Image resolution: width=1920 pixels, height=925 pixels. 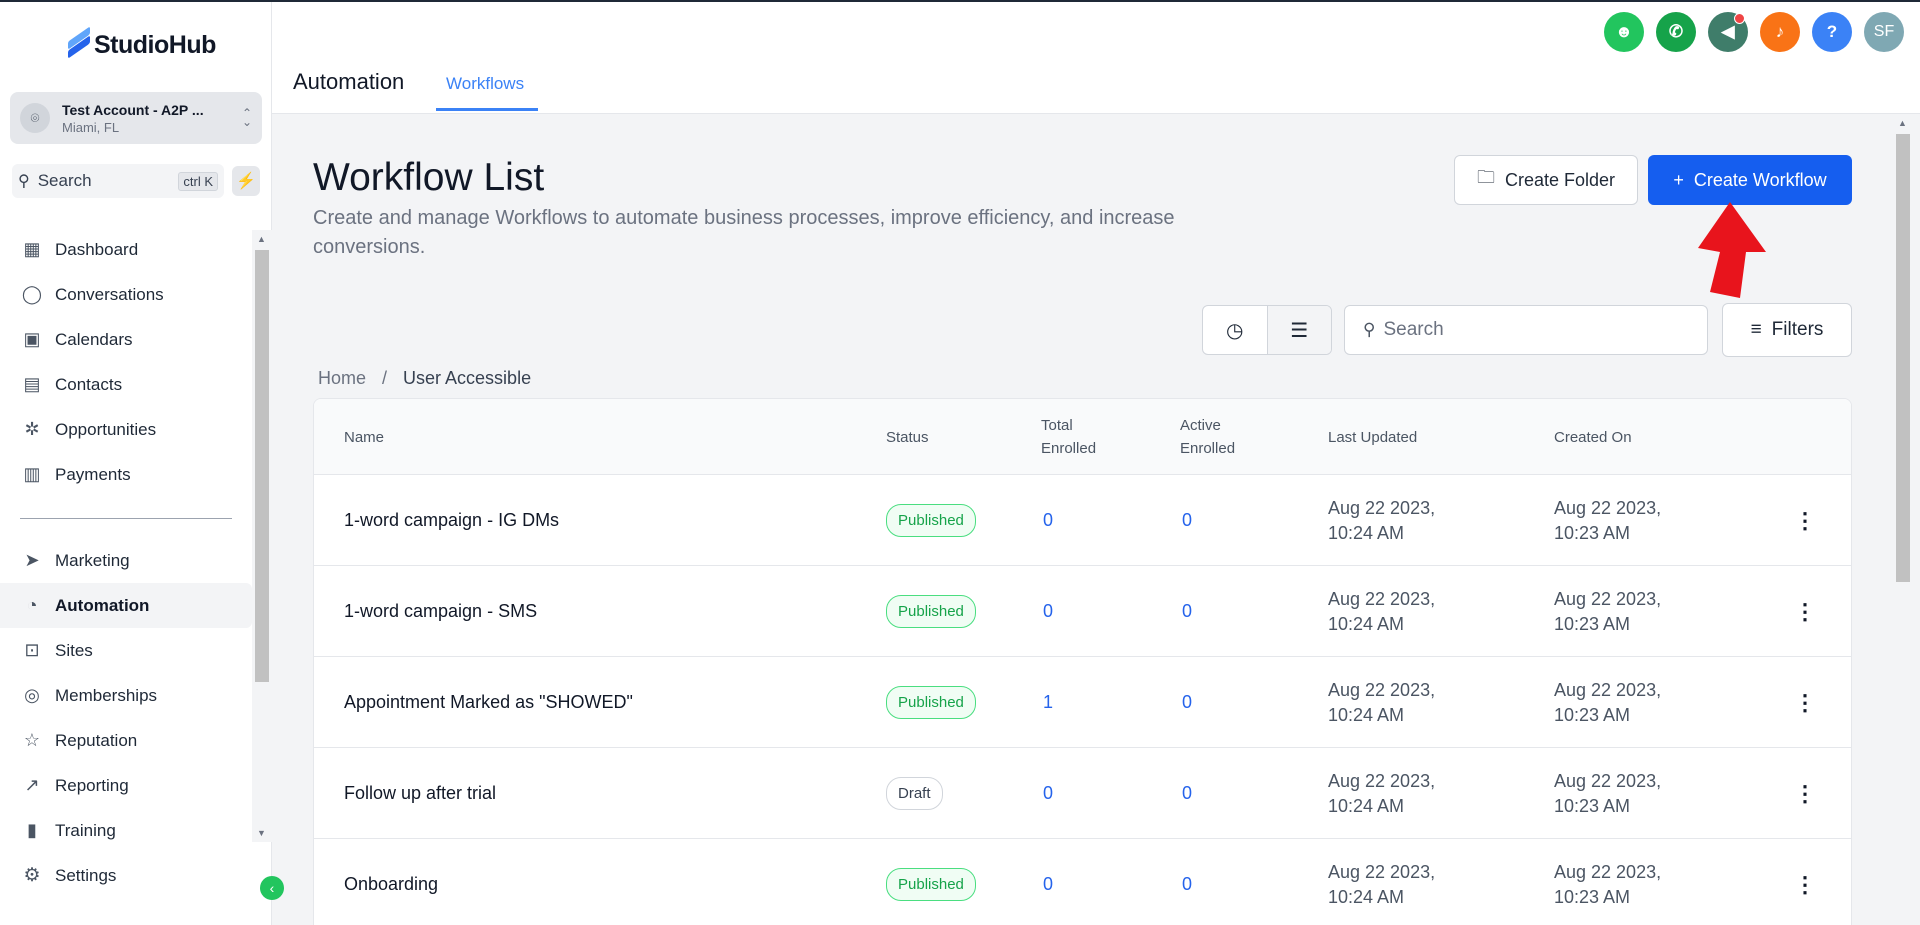 What do you see at coordinates (118, 181) in the screenshot?
I see `sidebar-search: ⚲ Search ctrl K` at bounding box center [118, 181].